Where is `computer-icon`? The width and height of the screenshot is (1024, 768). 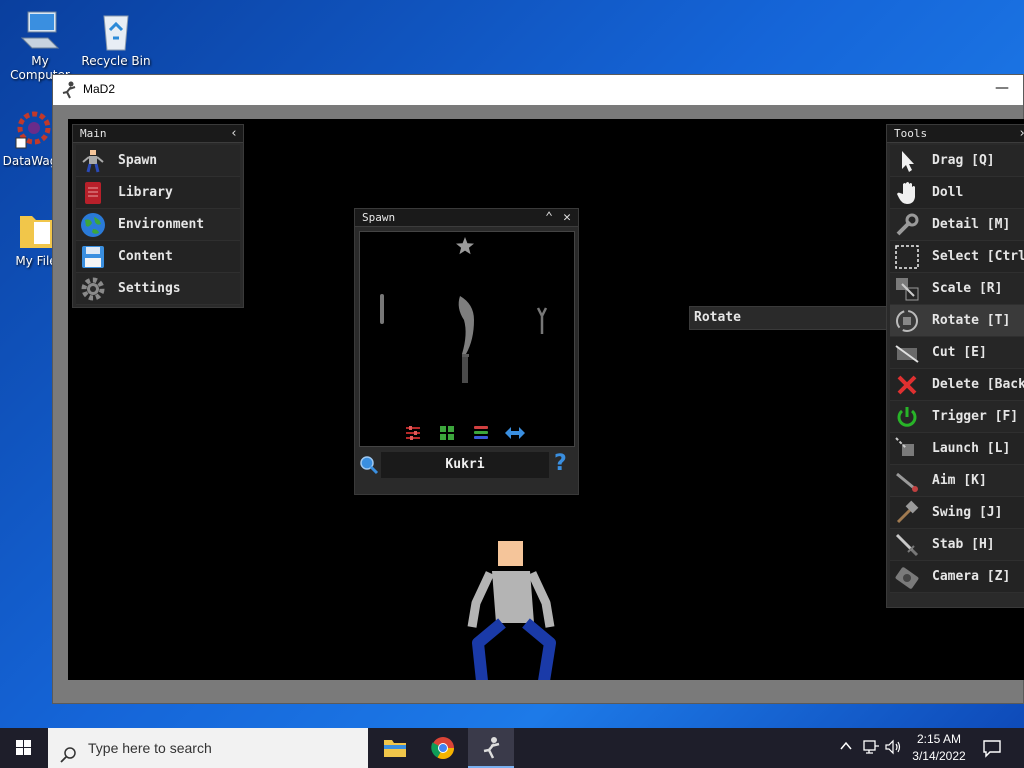 computer-icon is located at coordinates (40, 30).